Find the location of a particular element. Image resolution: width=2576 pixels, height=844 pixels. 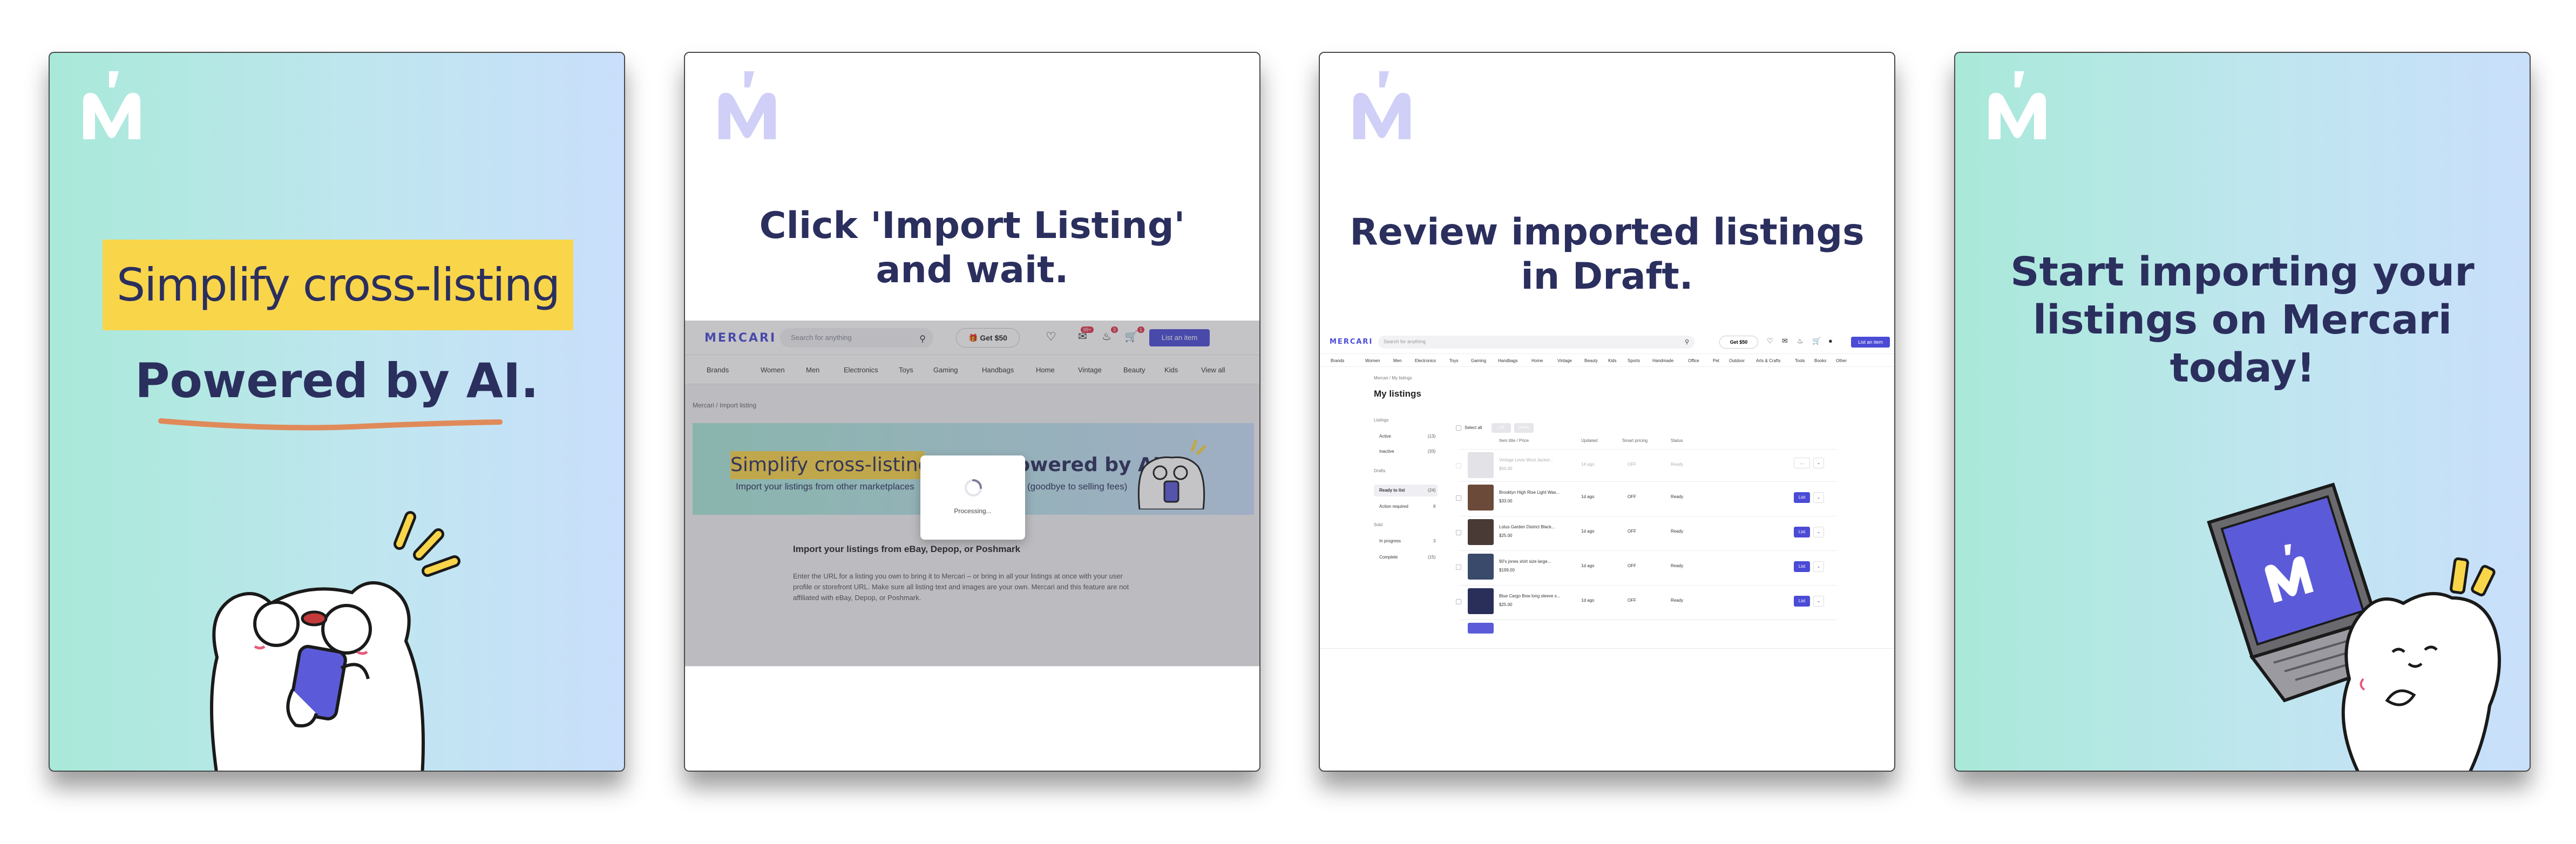

bell-icon: ♨ is located at coordinates (1801, 341).